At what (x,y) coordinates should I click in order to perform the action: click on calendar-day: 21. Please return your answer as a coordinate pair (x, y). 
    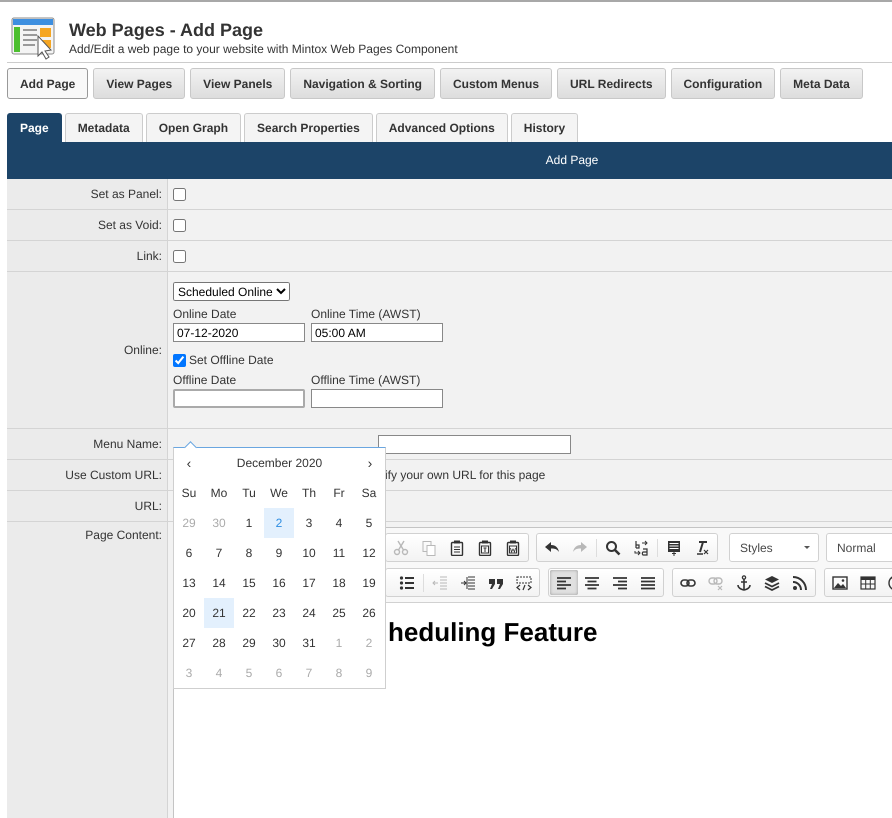
    Looking at the image, I should click on (219, 613).